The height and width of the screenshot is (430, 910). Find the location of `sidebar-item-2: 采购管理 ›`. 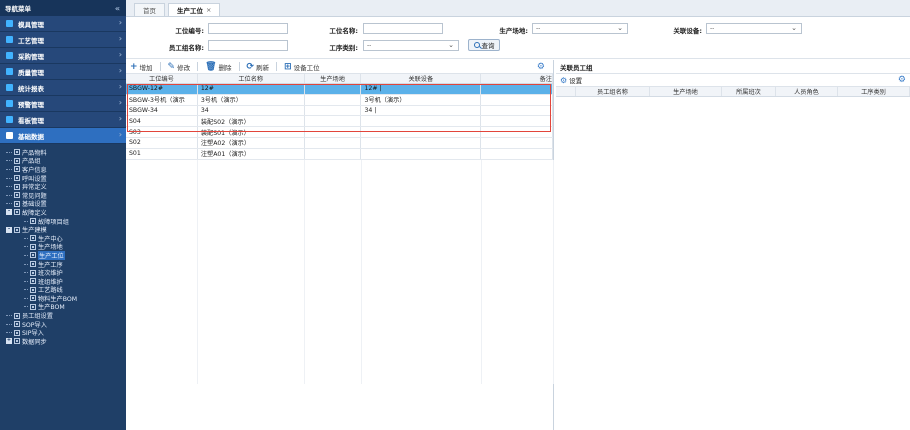

sidebar-item-2: 采购管理 › is located at coordinates (63, 56).